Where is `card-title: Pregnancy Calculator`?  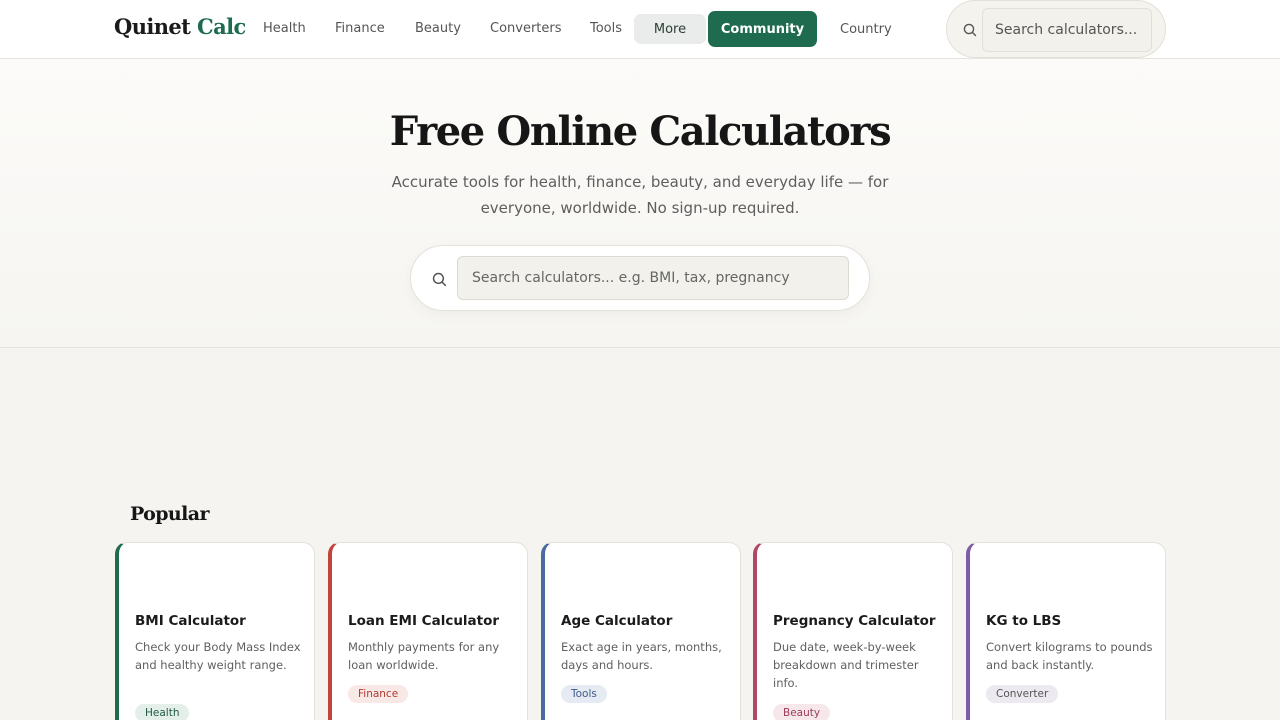 card-title: Pregnancy Calculator is located at coordinates (854, 621).